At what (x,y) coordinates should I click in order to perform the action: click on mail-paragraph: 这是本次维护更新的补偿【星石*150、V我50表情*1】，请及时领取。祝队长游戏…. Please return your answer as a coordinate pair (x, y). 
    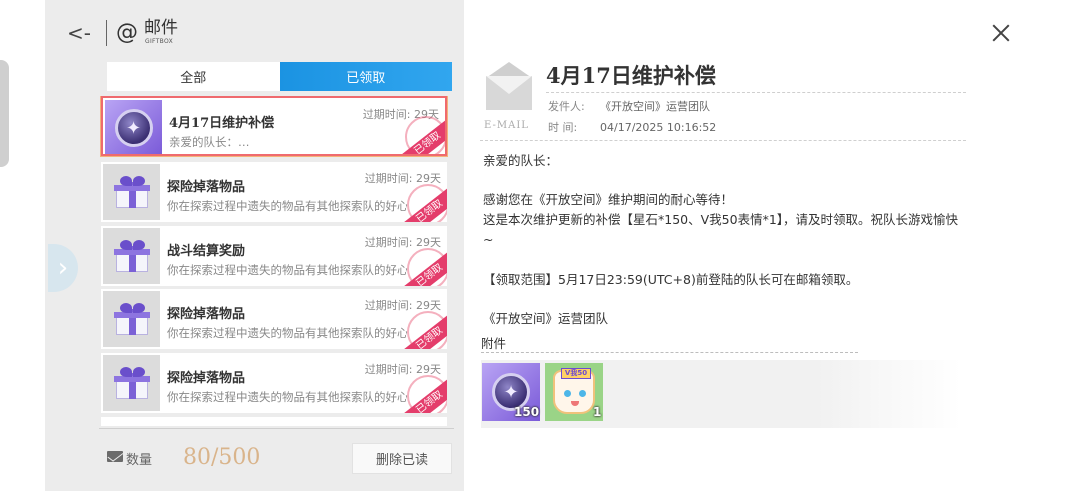
    Looking at the image, I should click on (721, 229).